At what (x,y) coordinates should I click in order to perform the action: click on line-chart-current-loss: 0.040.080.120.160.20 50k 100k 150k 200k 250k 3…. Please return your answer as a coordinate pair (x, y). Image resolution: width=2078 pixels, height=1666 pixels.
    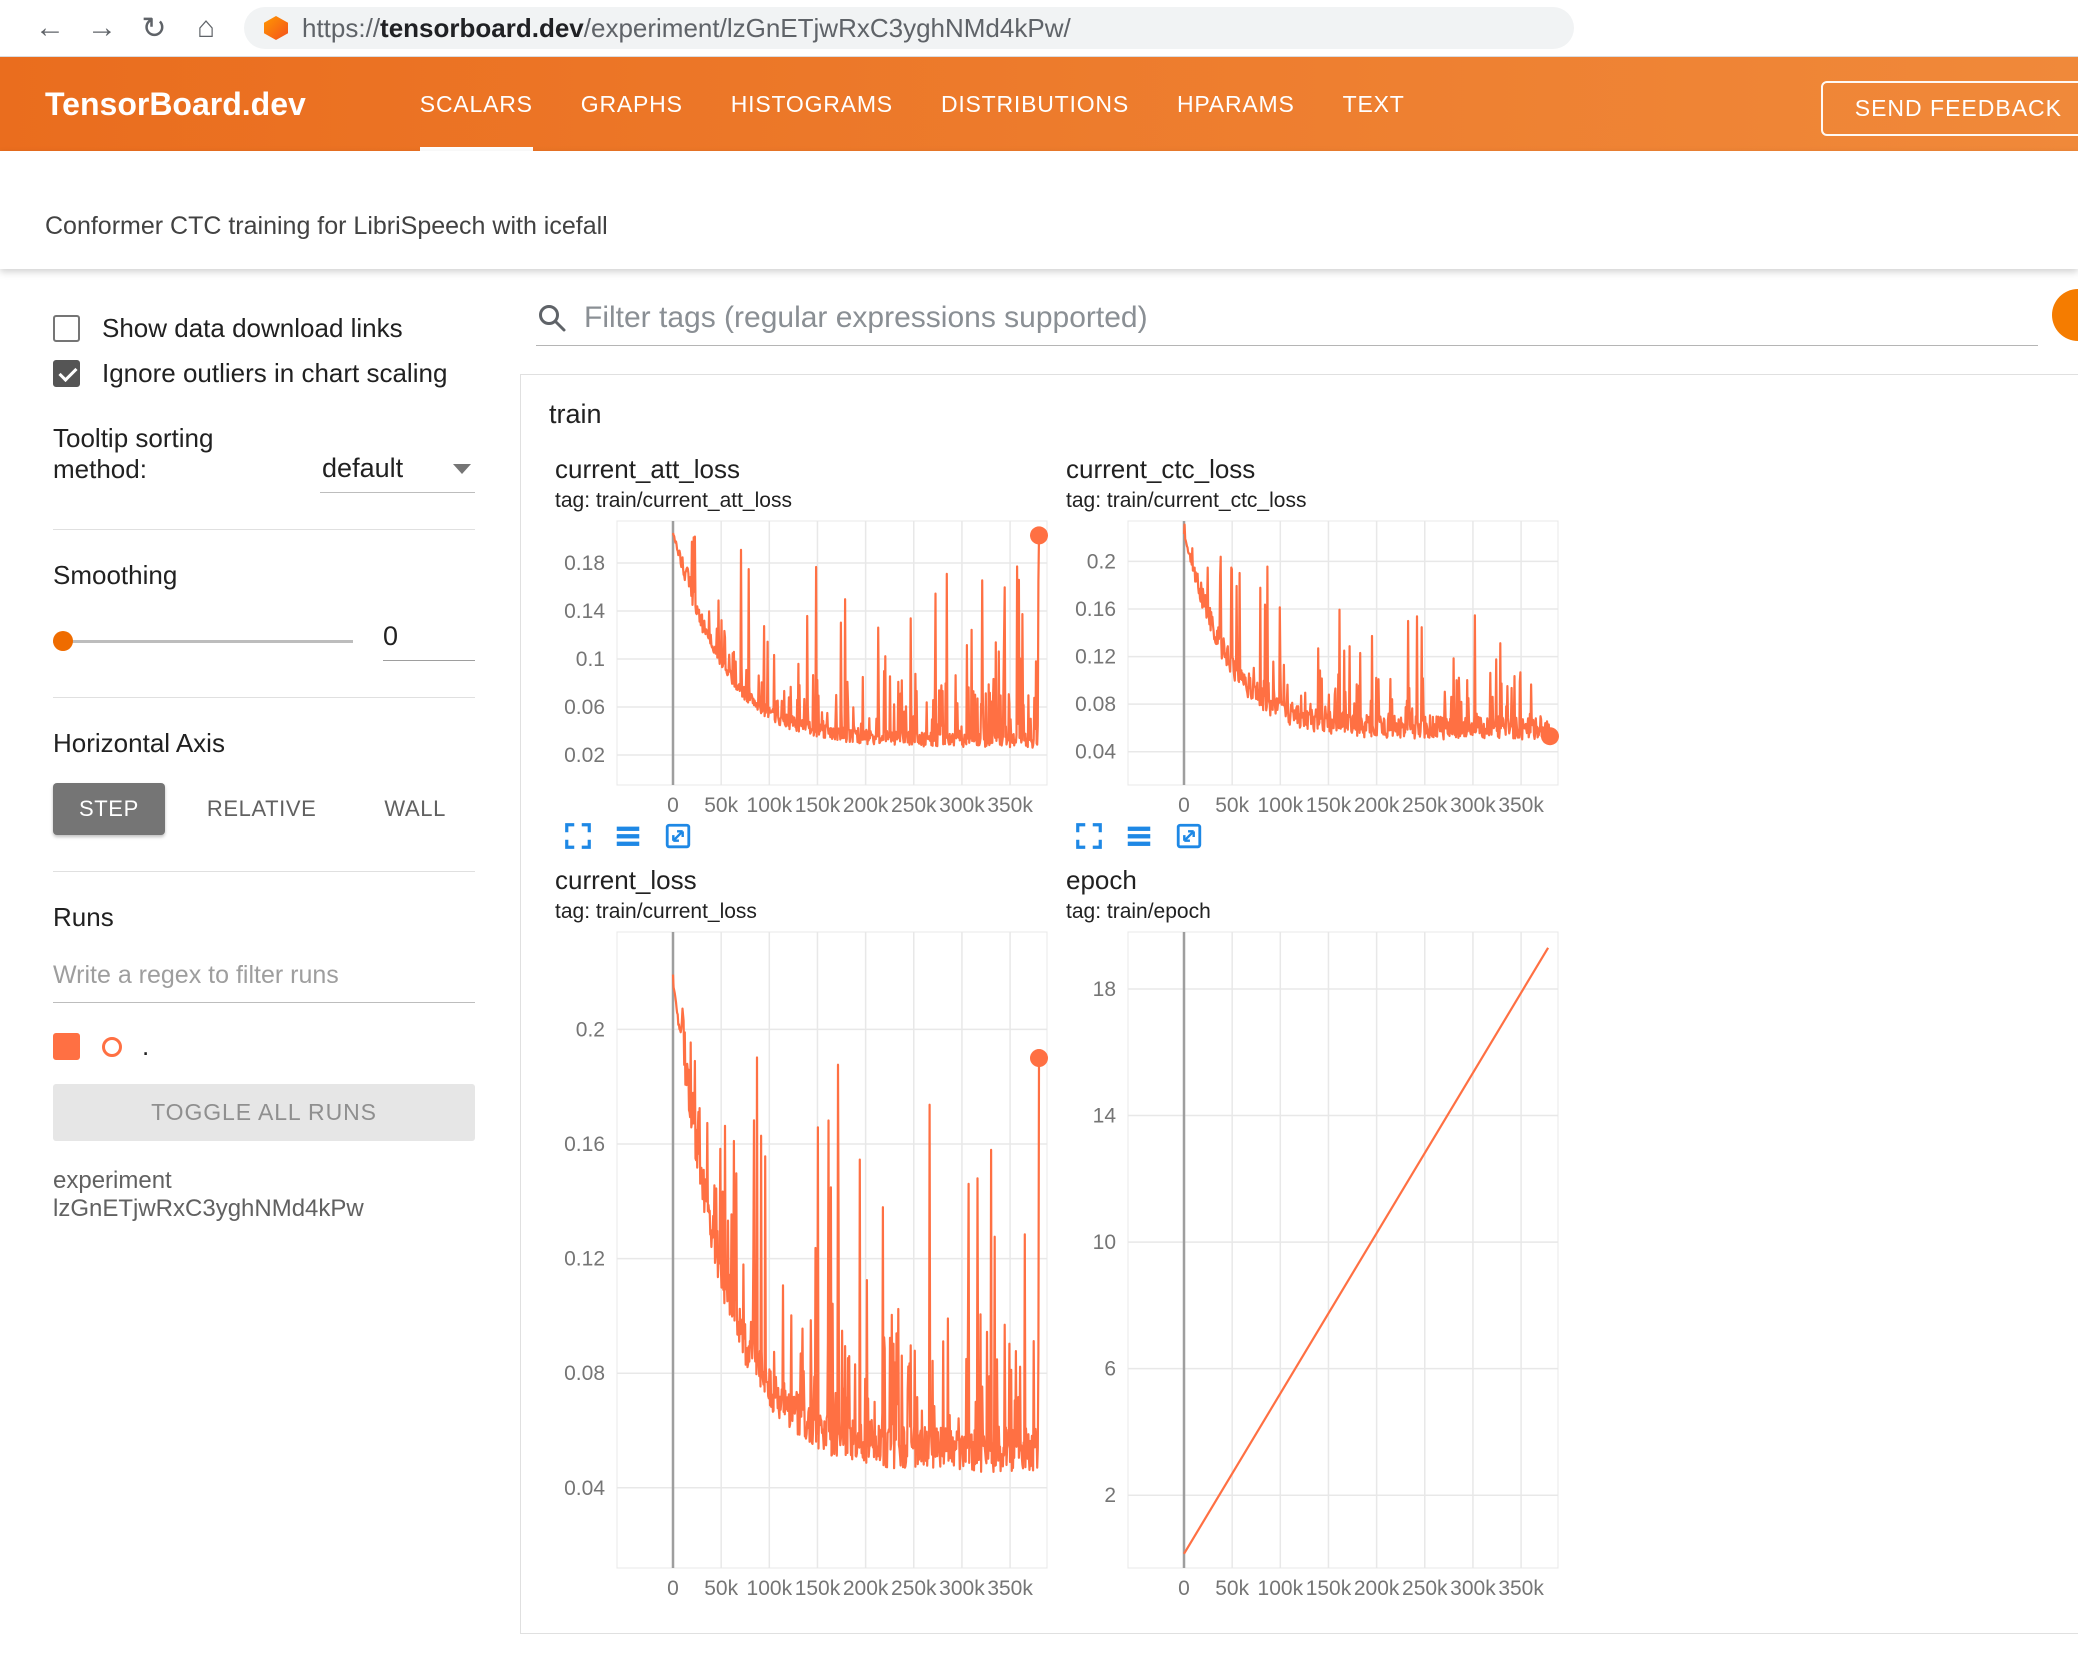
    Looking at the image, I should click on (805, 1264).